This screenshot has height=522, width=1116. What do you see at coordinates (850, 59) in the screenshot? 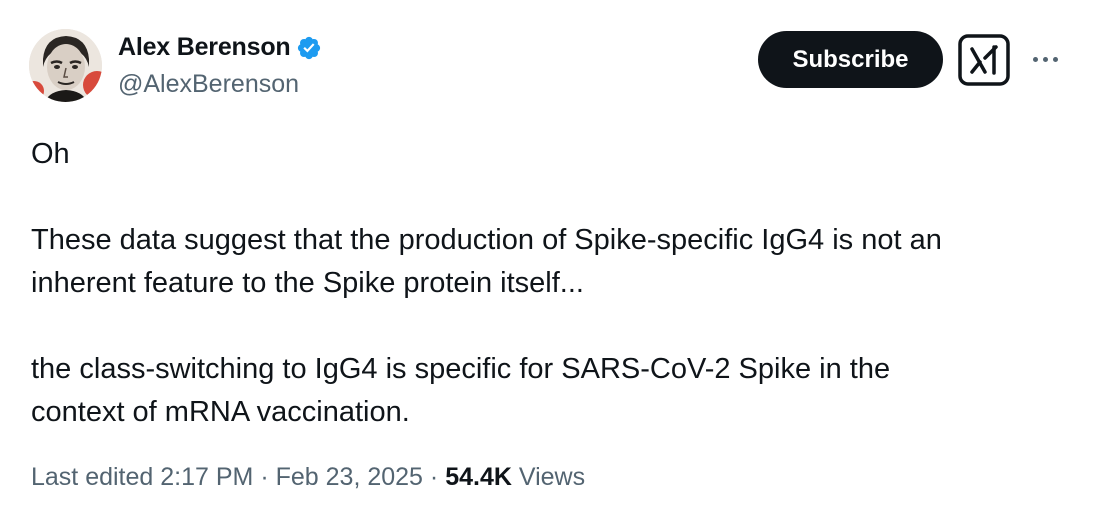
I see `subscribe-button: Subscribe` at bounding box center [850, 59].